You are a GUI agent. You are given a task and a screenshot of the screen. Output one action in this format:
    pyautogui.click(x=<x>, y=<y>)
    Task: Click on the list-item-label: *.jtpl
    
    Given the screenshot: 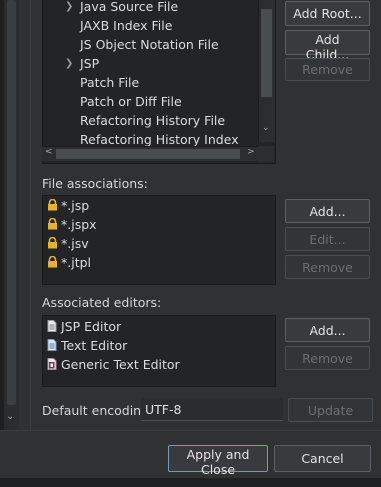 What is the action you would take?
    pyautogui.click(x=76, y=262)
    